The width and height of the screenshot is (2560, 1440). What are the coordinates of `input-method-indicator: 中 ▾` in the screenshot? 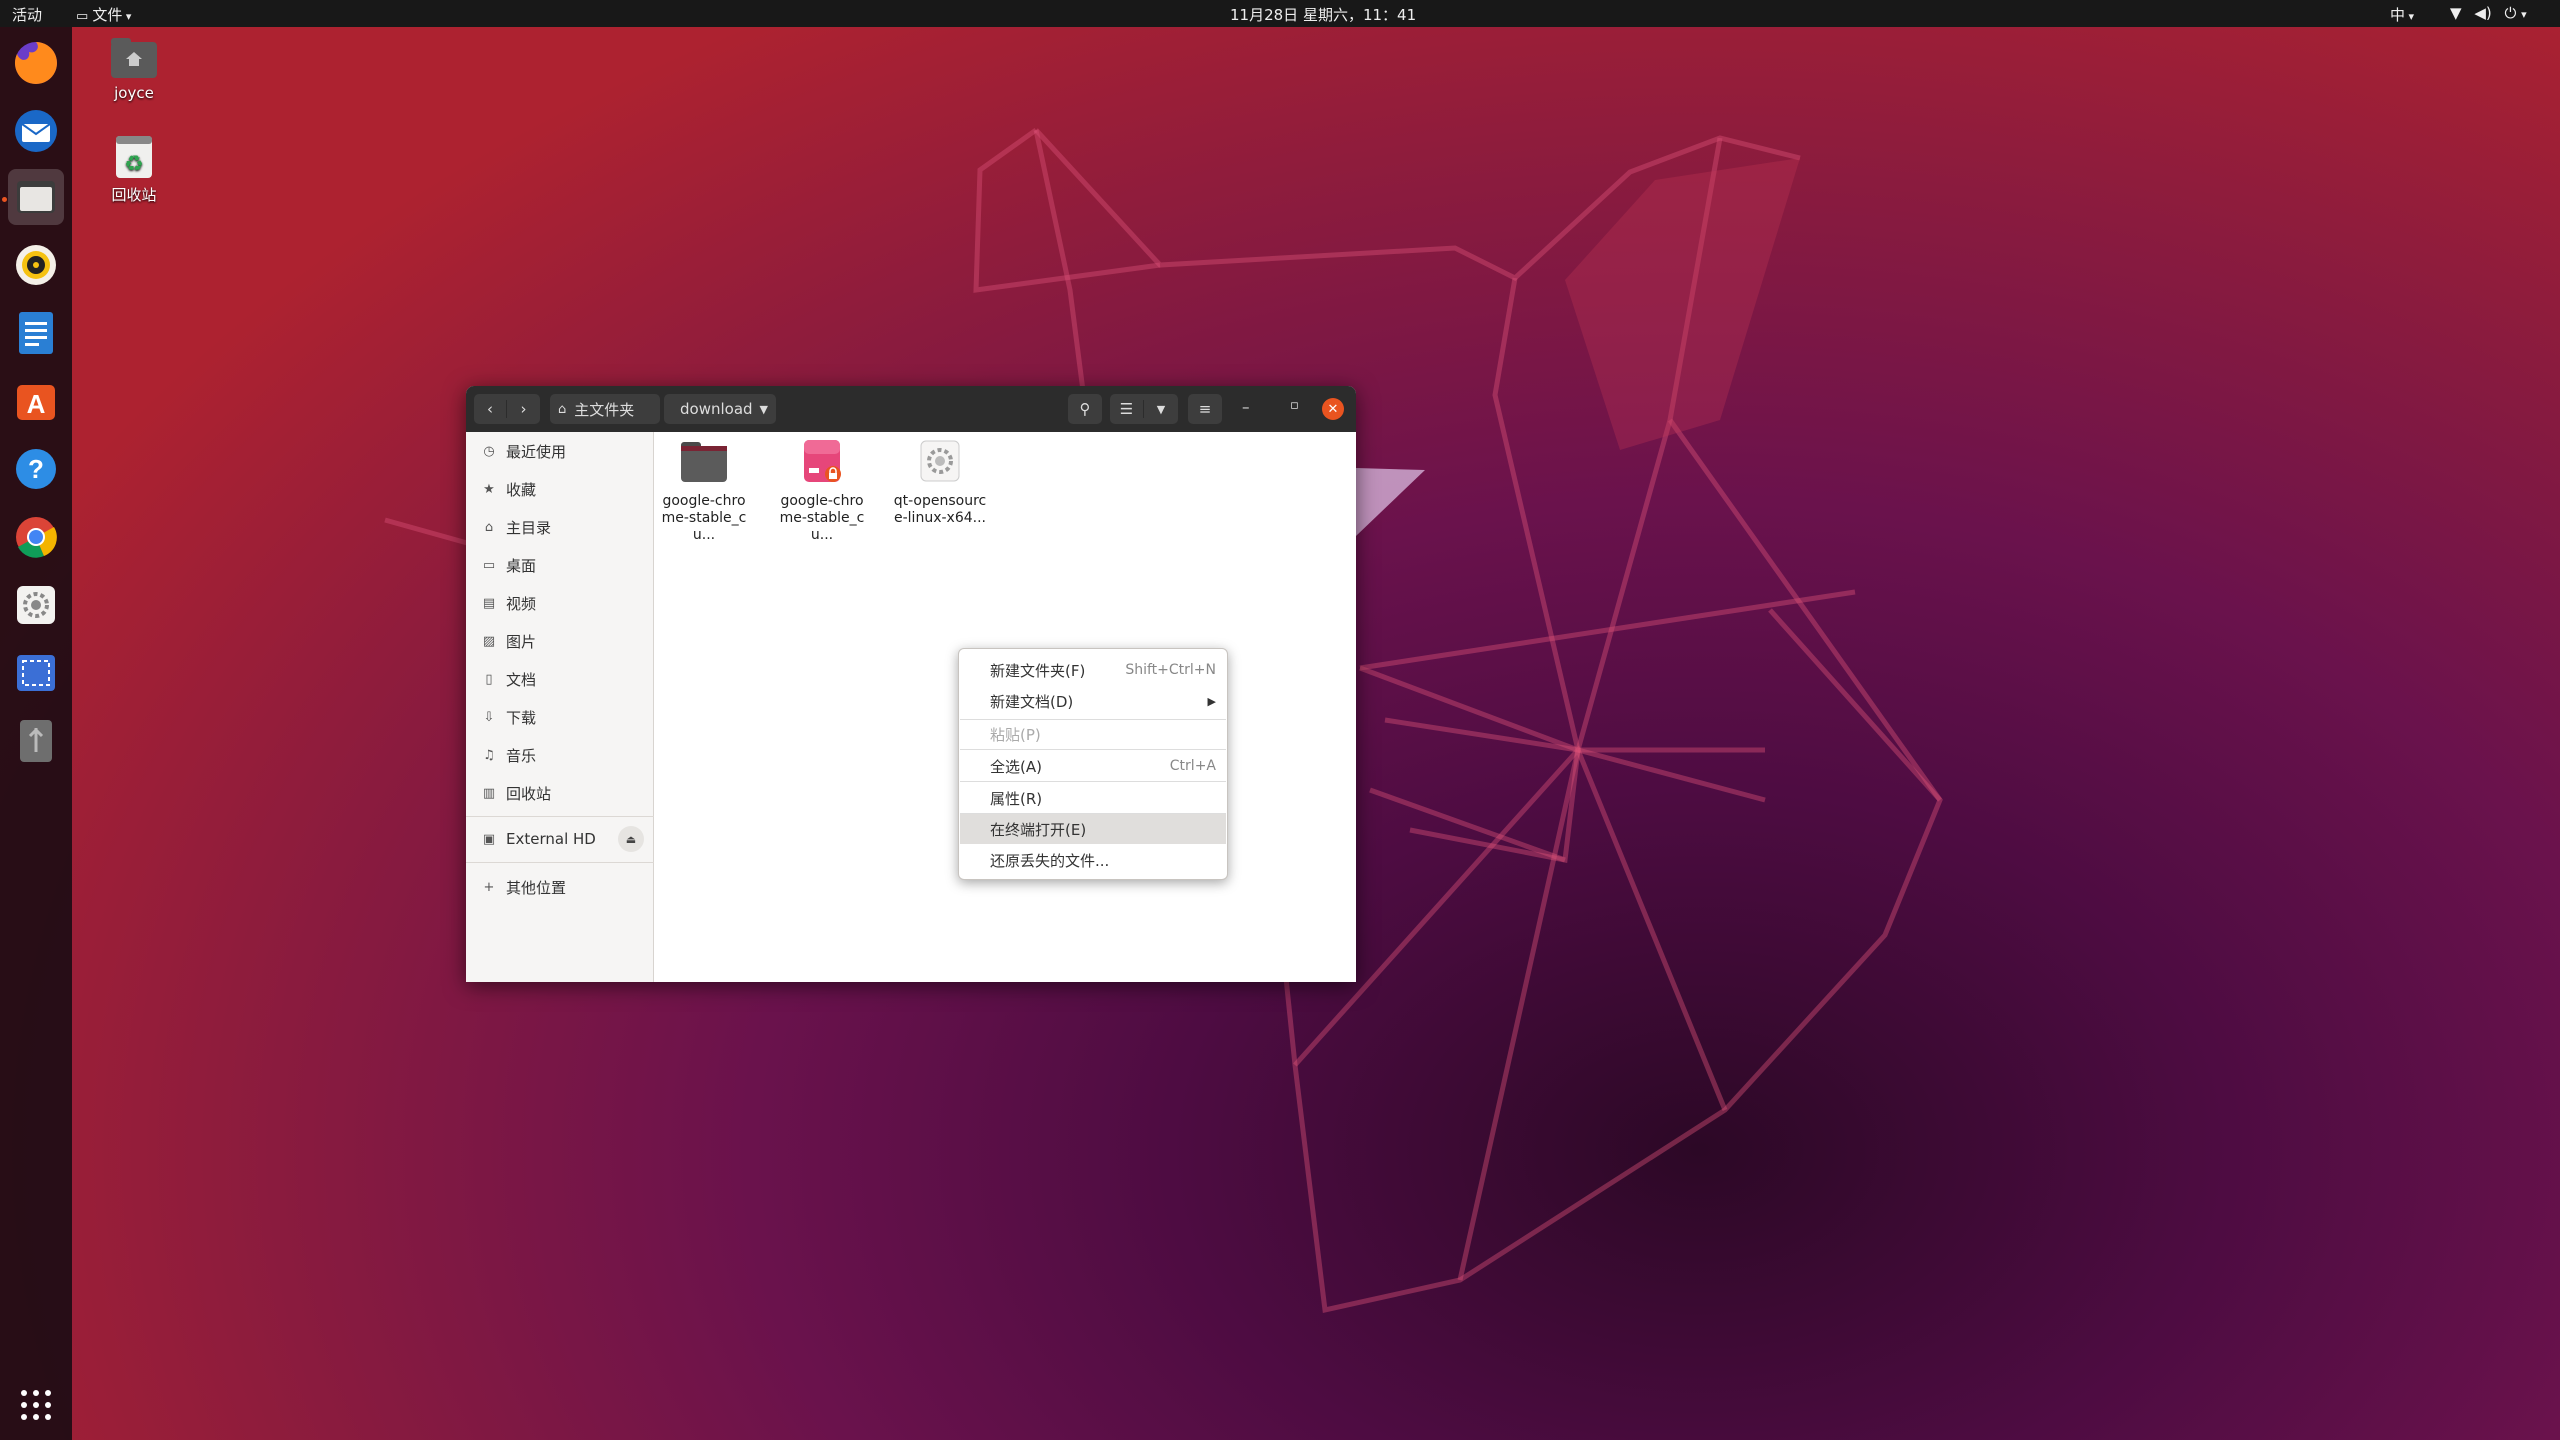 It's located at (2402, 14).